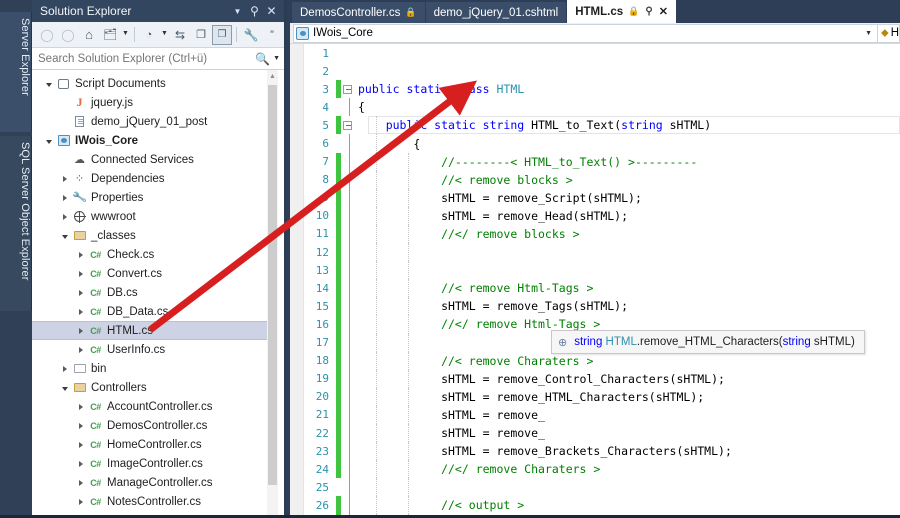  I want to click on code-line: 21 sHTML = remove_, so click(595, 414).